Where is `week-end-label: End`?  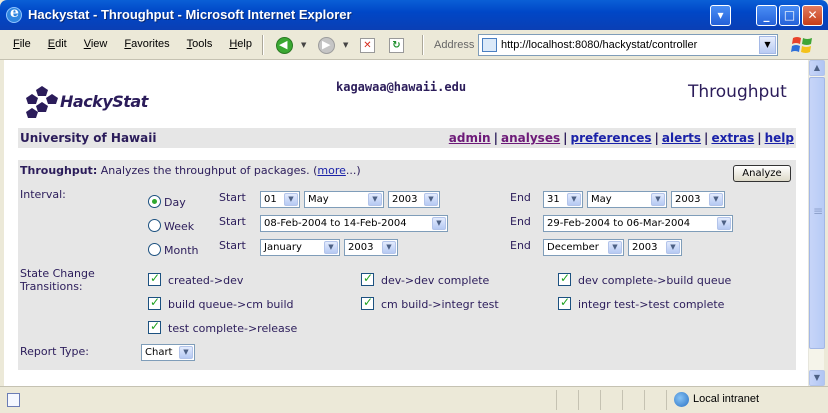 week-end-label: End is located at coordinates (520, 221).